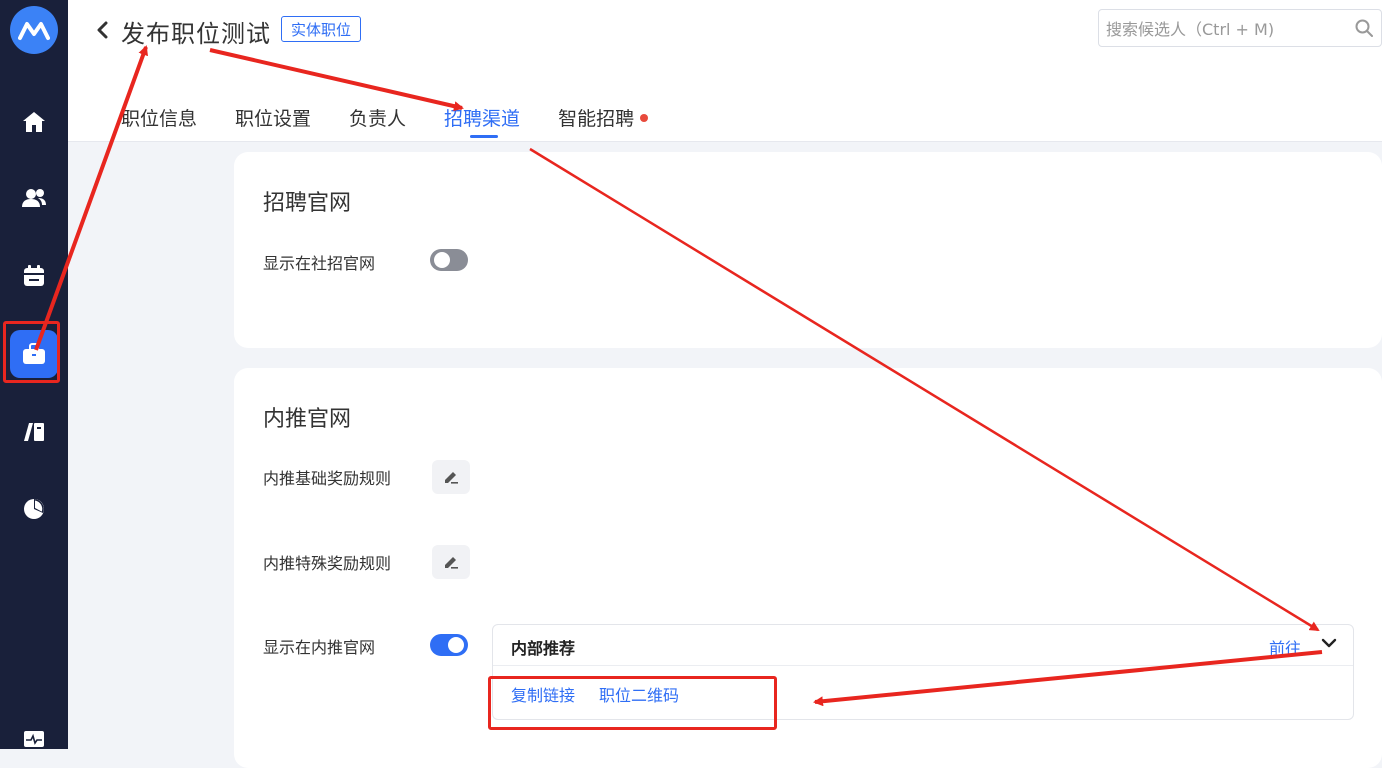 This screenshot has height=768, width=1382. Describe the element at coordinates (319, 647) in the screenshot. I see `show-on-referral-site-label: 显示在内推官网` at that location.